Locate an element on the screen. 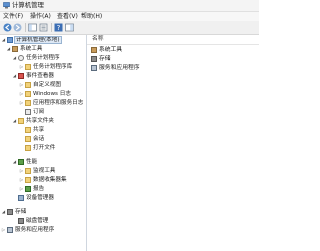 Image resolution: width=320 pixels, height=251 pixels. menu-file: 文件(F) is located at coordinates (13, 16).